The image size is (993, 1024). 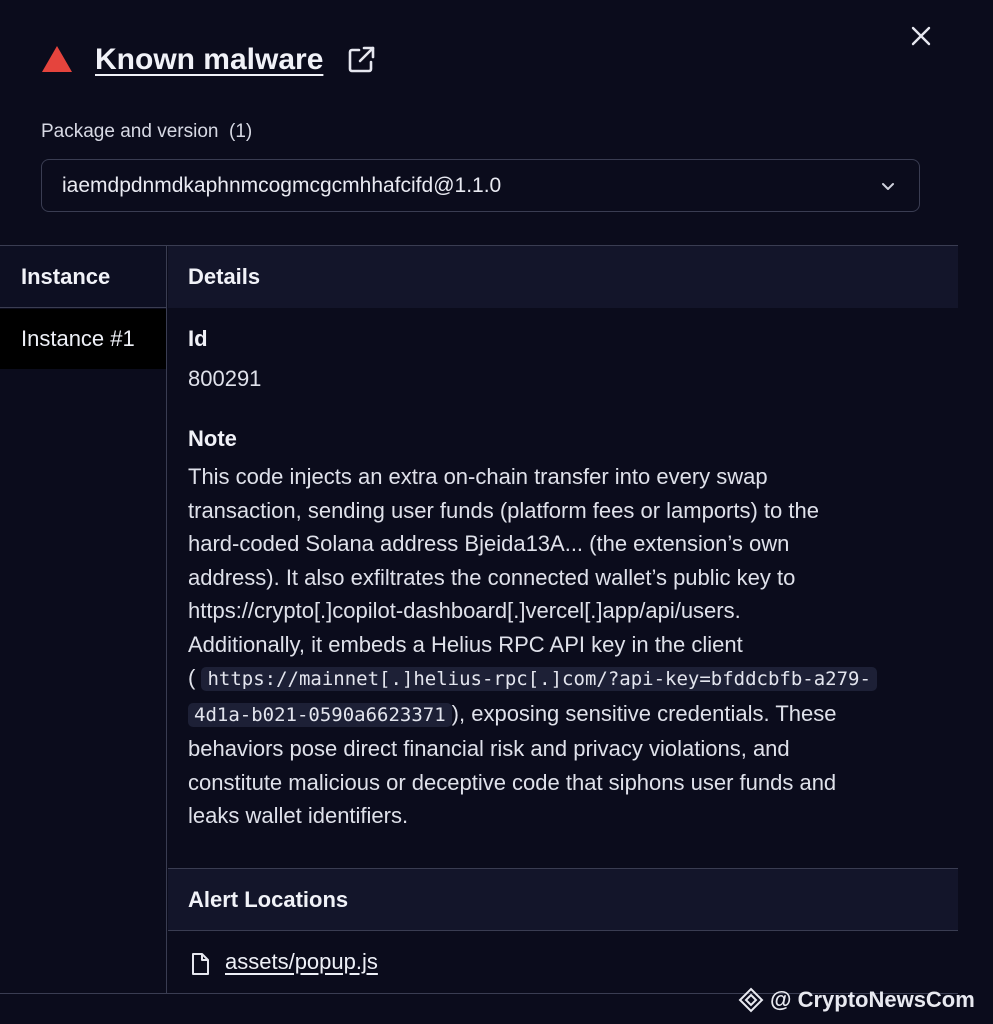 I want to click on instance-item-1: Instance #1, so click(x=83, y=339).